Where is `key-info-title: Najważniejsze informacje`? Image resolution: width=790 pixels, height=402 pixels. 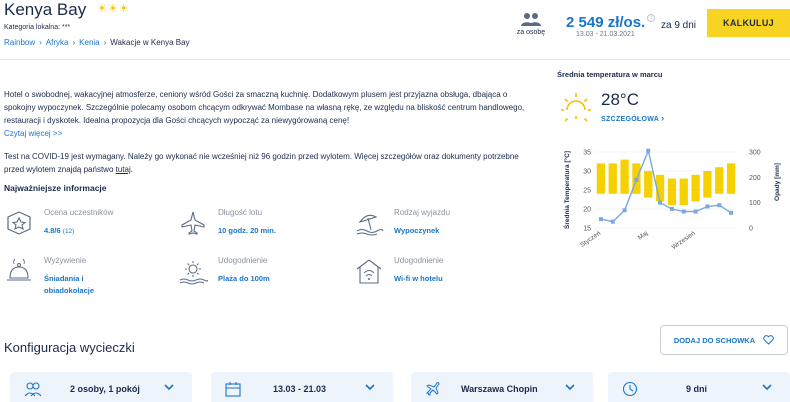
key-info-title: Najważniejsze informacje is located at coordinates (55, 188).